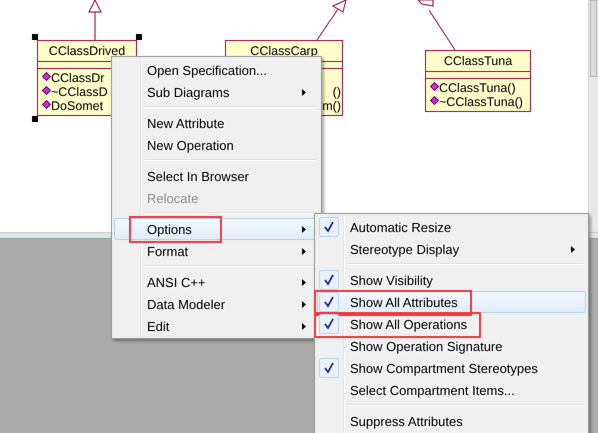 This screenshot has height=433, width=598. I want to click on menu-item: Show Visibility, so click(451, 280).